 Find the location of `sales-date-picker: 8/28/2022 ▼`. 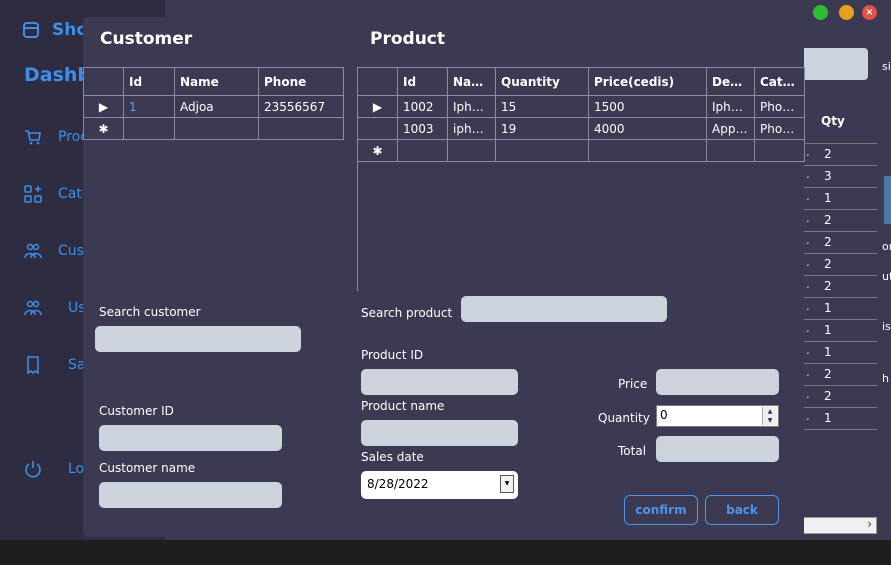

sales-date-picker: 8/28/2022 ▼ is located at coordinates (439, 485).